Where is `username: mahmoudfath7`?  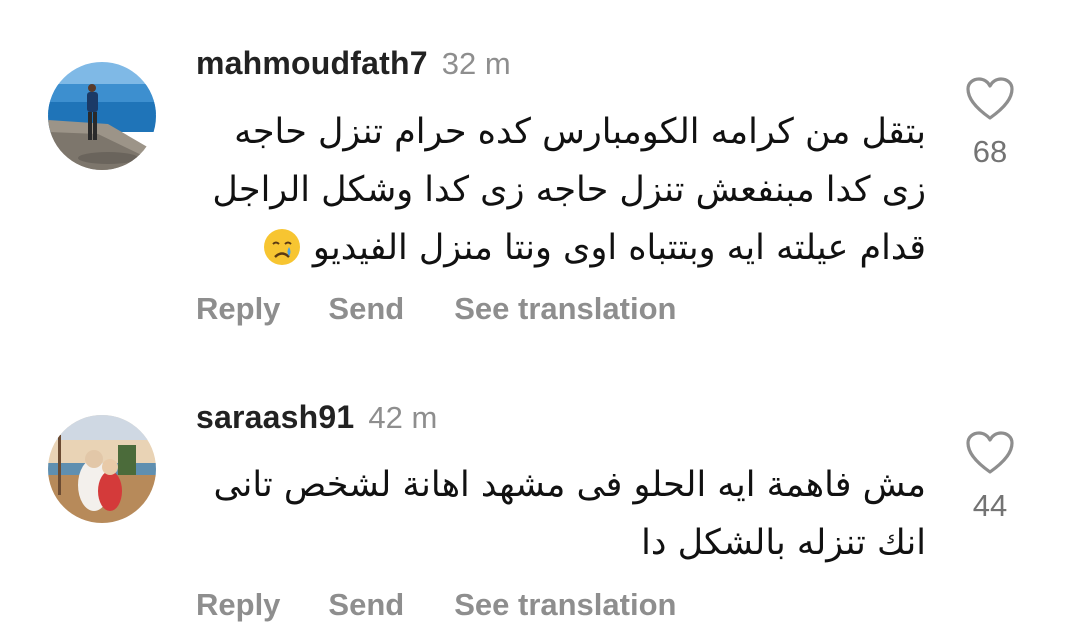
username: mahmoudfath7 is located at coordinates (312, 63).